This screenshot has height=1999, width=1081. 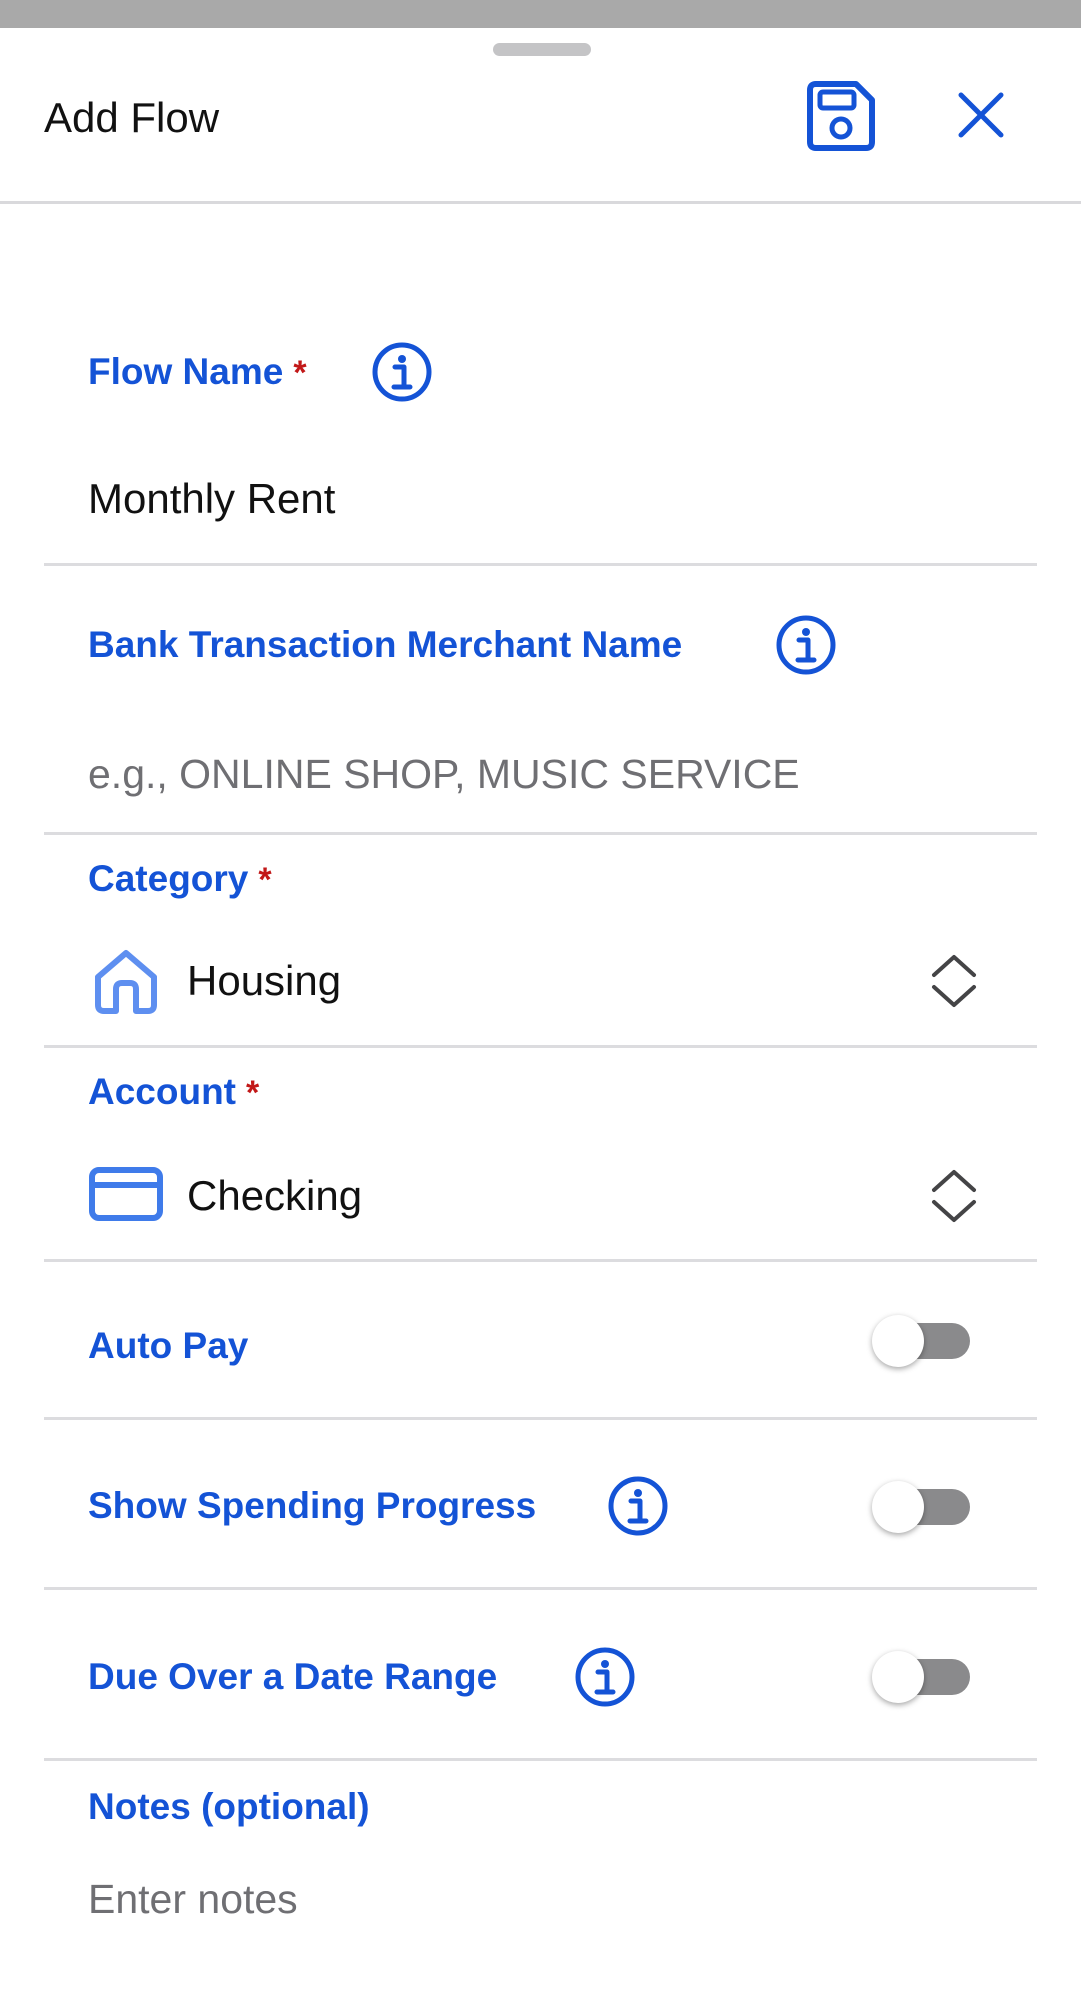 What do you see at coordinates (385, 644) in the screenshot?
I see `merchant-name-label: Bank Transaction Merchant Name` at bounding box center [385, 644].